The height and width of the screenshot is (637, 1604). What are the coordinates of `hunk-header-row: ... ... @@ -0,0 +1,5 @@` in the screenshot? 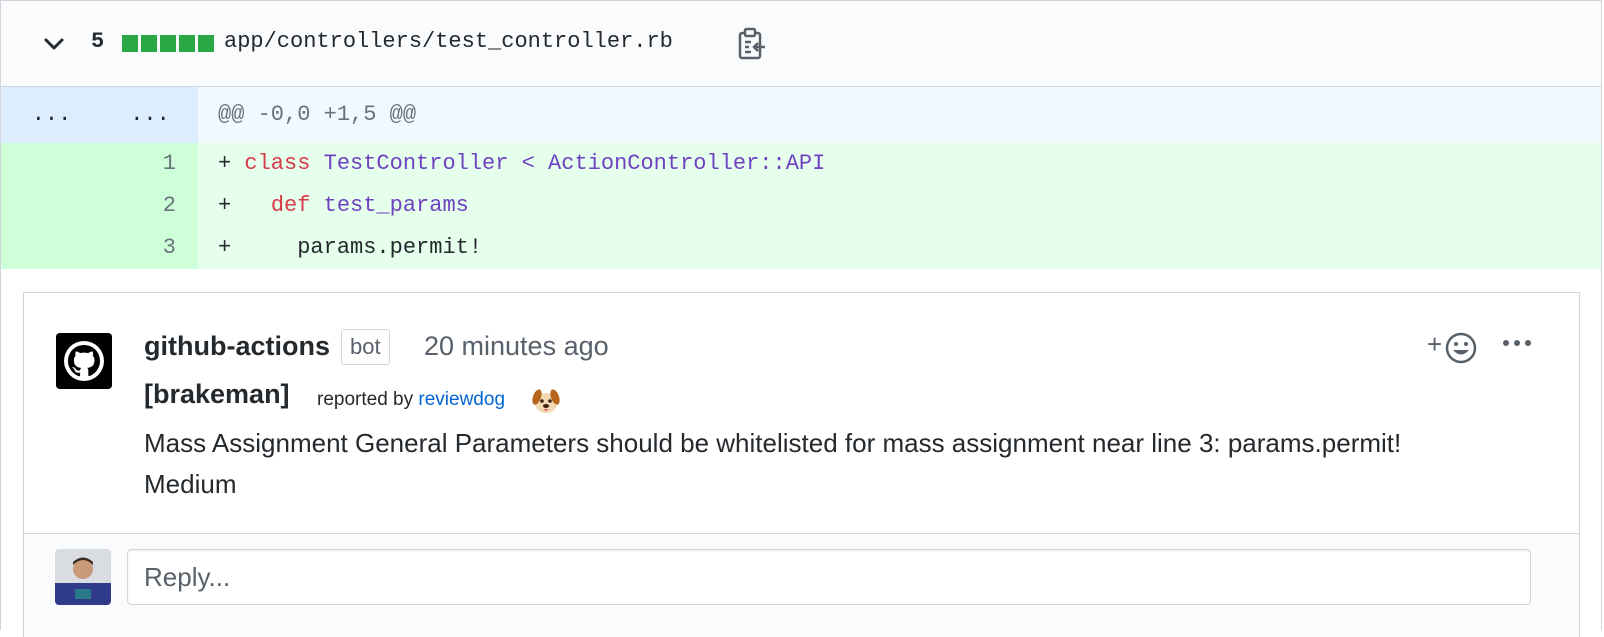 It's located at (801, 115).